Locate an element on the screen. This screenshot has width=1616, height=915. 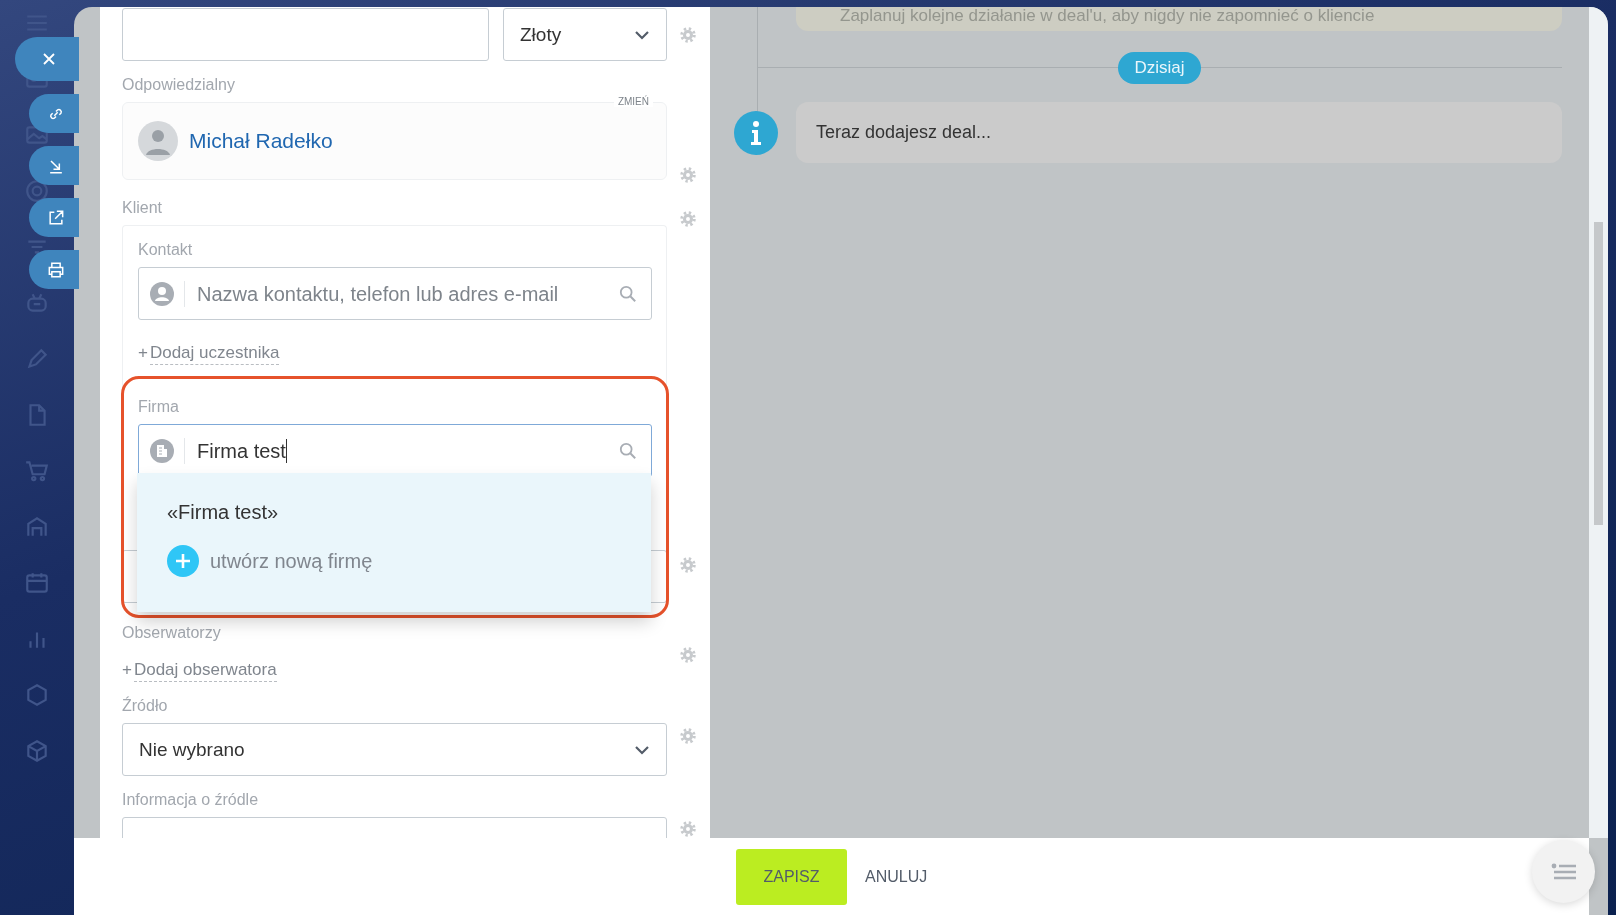
avatar-placeholder is located at coordinates (158, 141).